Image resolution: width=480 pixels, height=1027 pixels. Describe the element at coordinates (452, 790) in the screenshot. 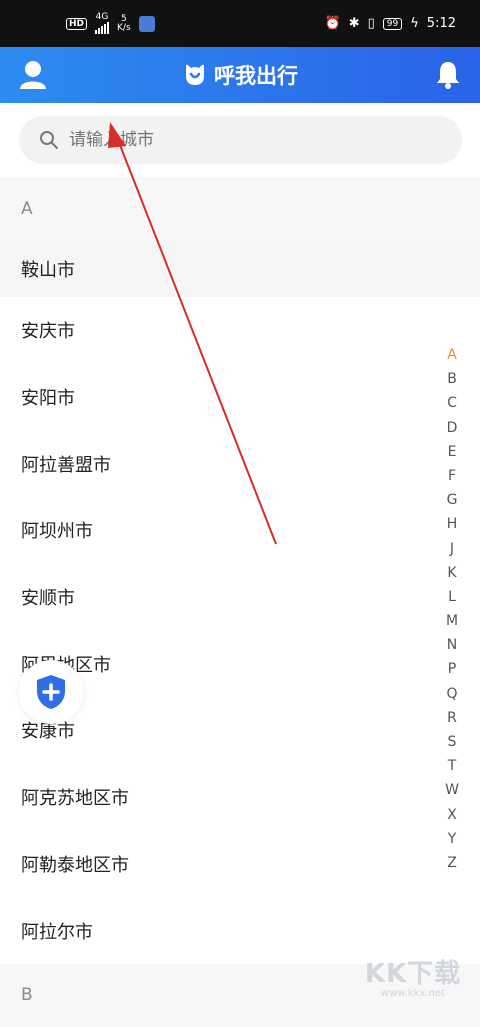

I see `index-letter-w: W` at that location.